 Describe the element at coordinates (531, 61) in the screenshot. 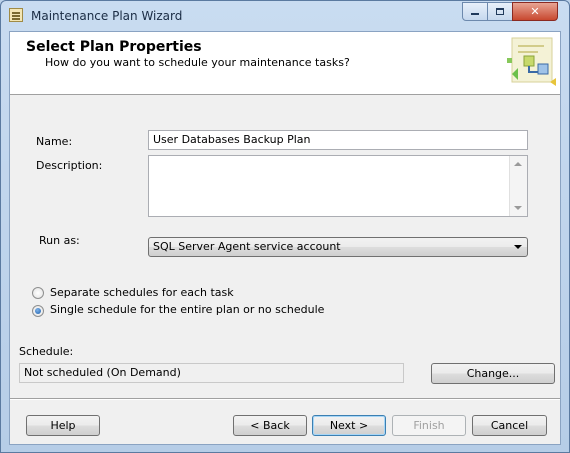

I see `wizard-graphic-icon` at that location.